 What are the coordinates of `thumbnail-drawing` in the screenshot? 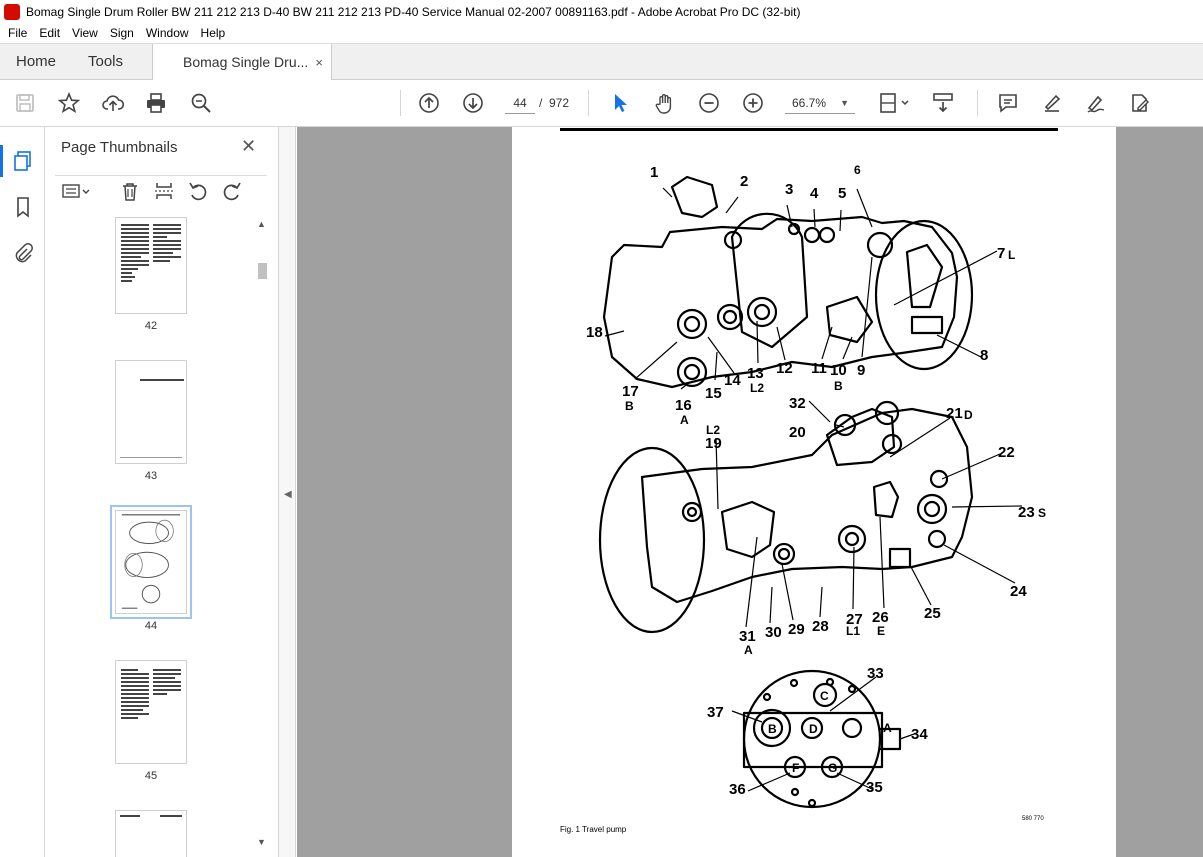 It's located at (151, 561).